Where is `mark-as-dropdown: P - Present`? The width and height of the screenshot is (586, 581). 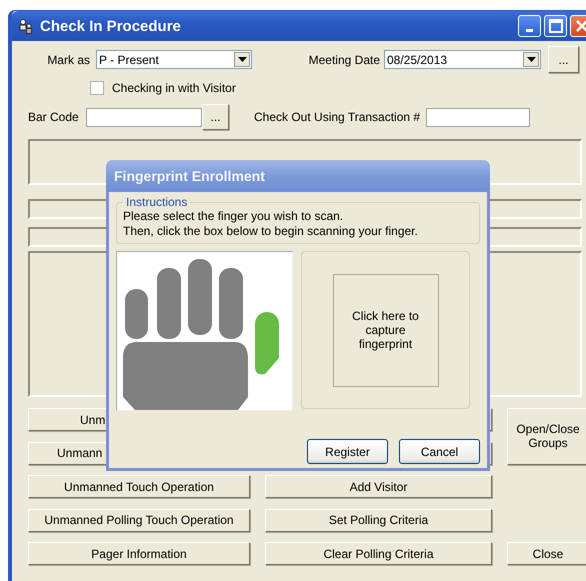
mark-as-dropdown: P - Present is located at coordinates (174, 59).